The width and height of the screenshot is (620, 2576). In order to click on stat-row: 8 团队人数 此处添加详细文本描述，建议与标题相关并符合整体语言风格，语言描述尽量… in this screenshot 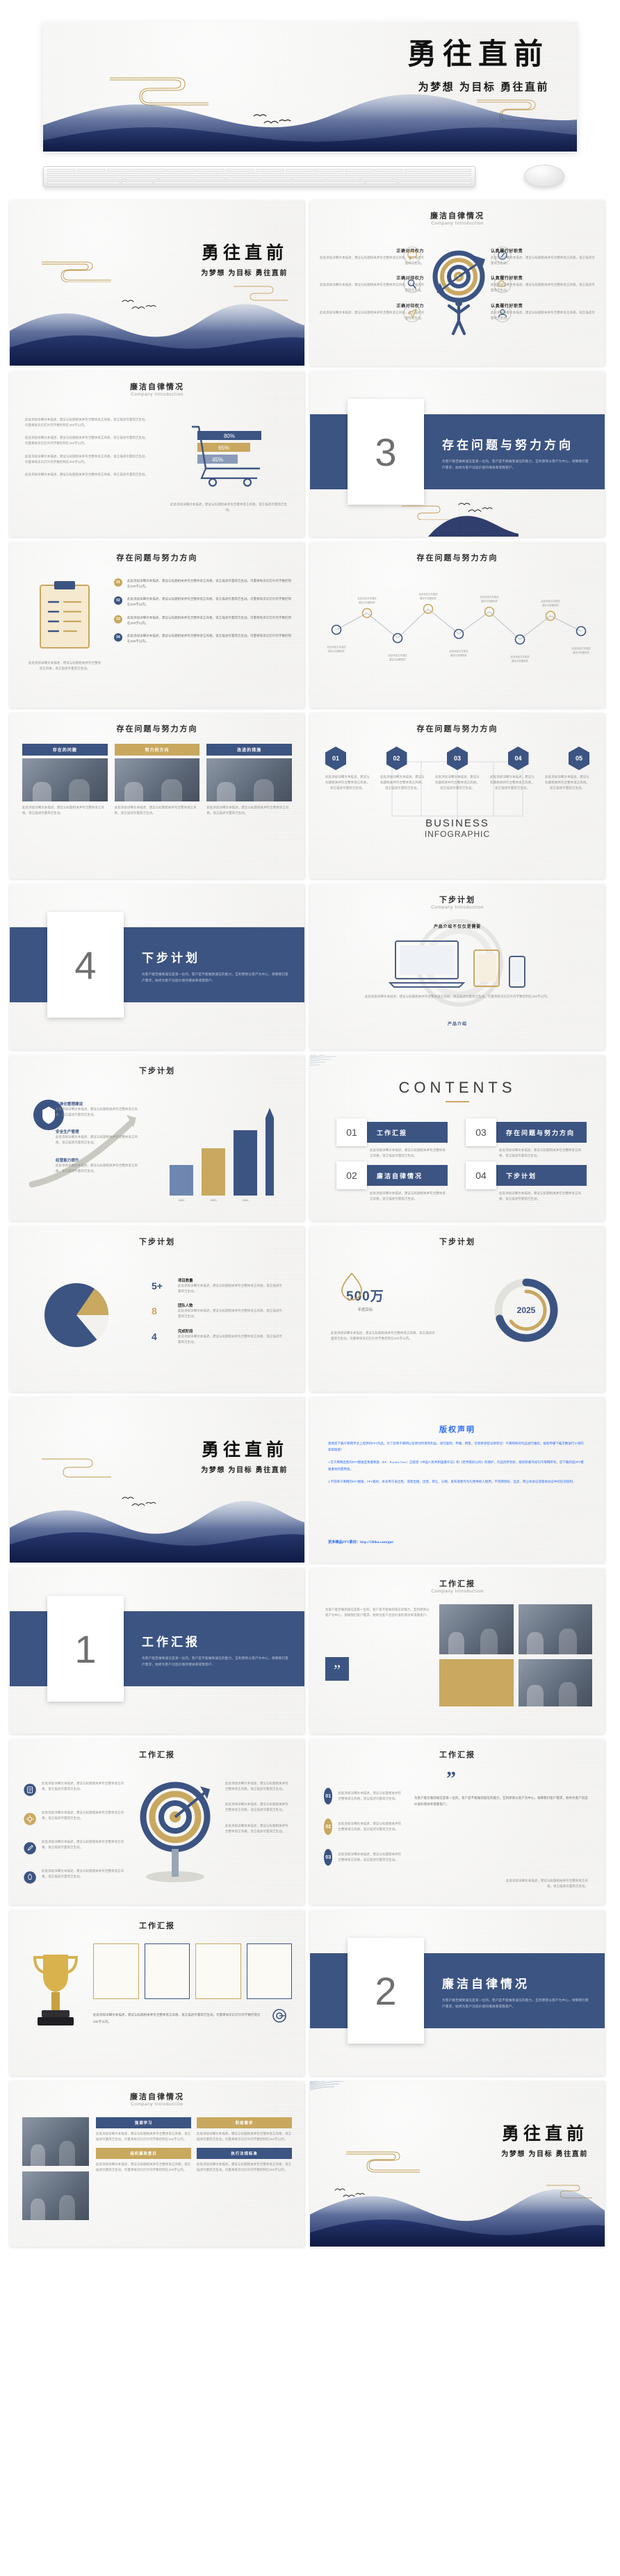, I will do `click(218, 1311)`.